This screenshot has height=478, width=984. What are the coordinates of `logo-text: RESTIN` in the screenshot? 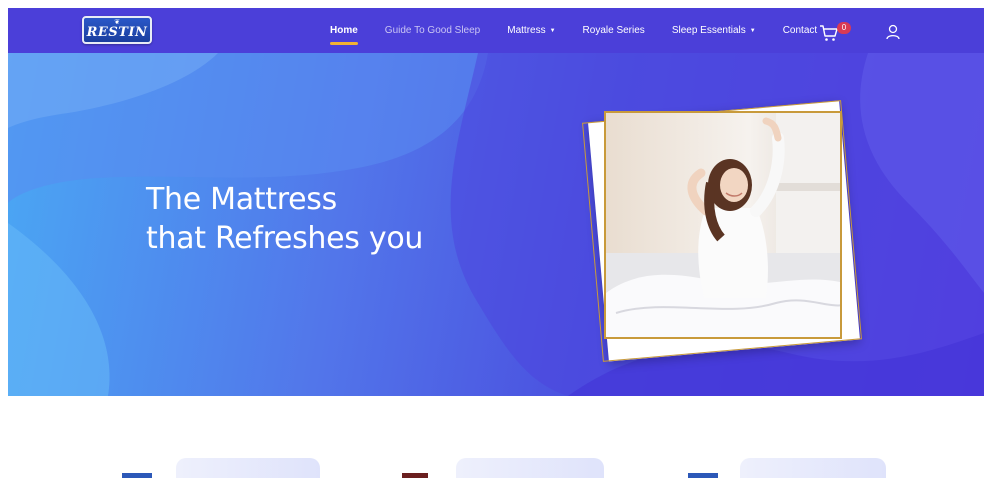 It's located at (117, 32).